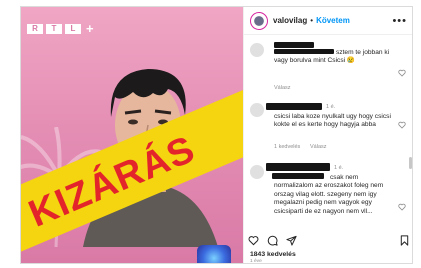  I want to click on rtl-plus-logo: R T L +, so click(60, 28).